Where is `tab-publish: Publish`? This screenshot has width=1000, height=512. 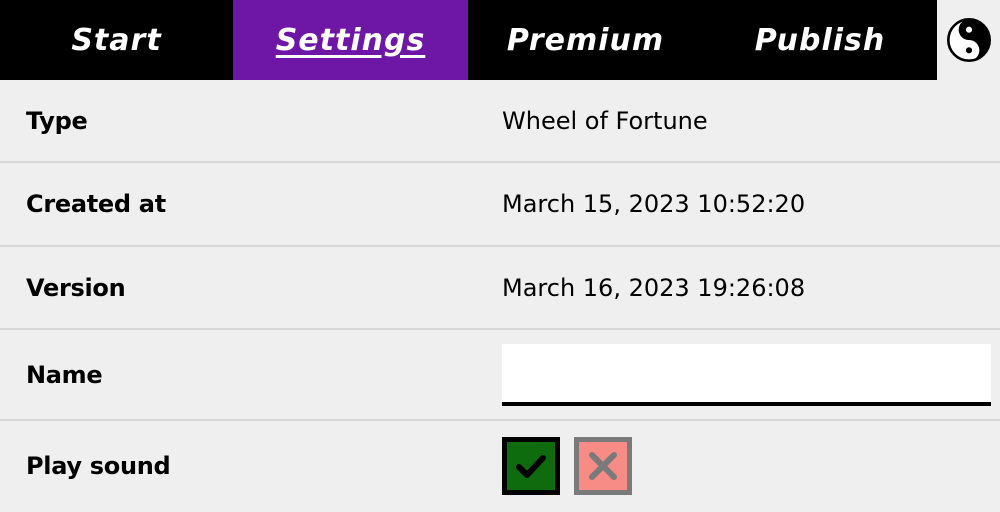 tab-publish: Publish is located at coordinates (820, 40).